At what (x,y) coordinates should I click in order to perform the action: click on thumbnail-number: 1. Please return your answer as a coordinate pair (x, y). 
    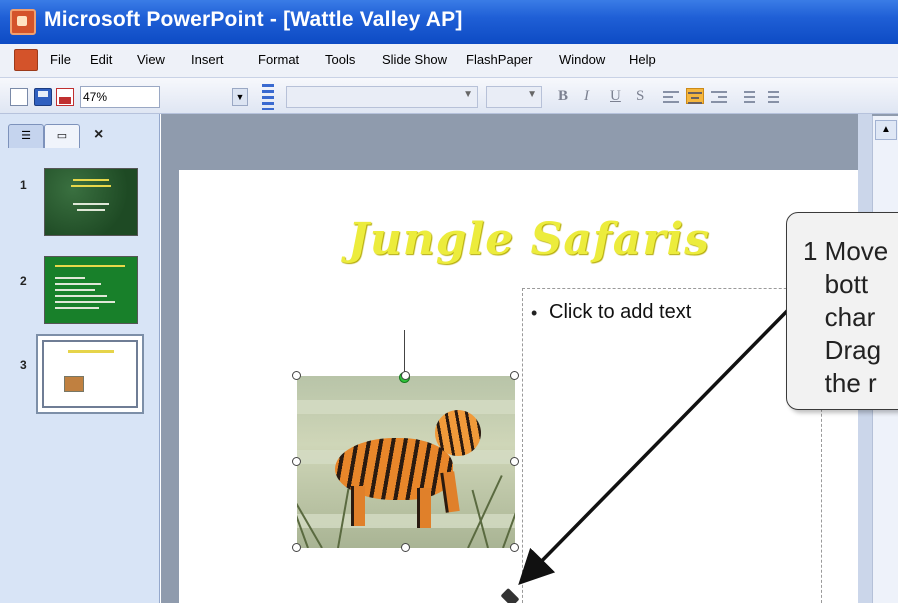
    Looking at the image, I should click on (23, 185).